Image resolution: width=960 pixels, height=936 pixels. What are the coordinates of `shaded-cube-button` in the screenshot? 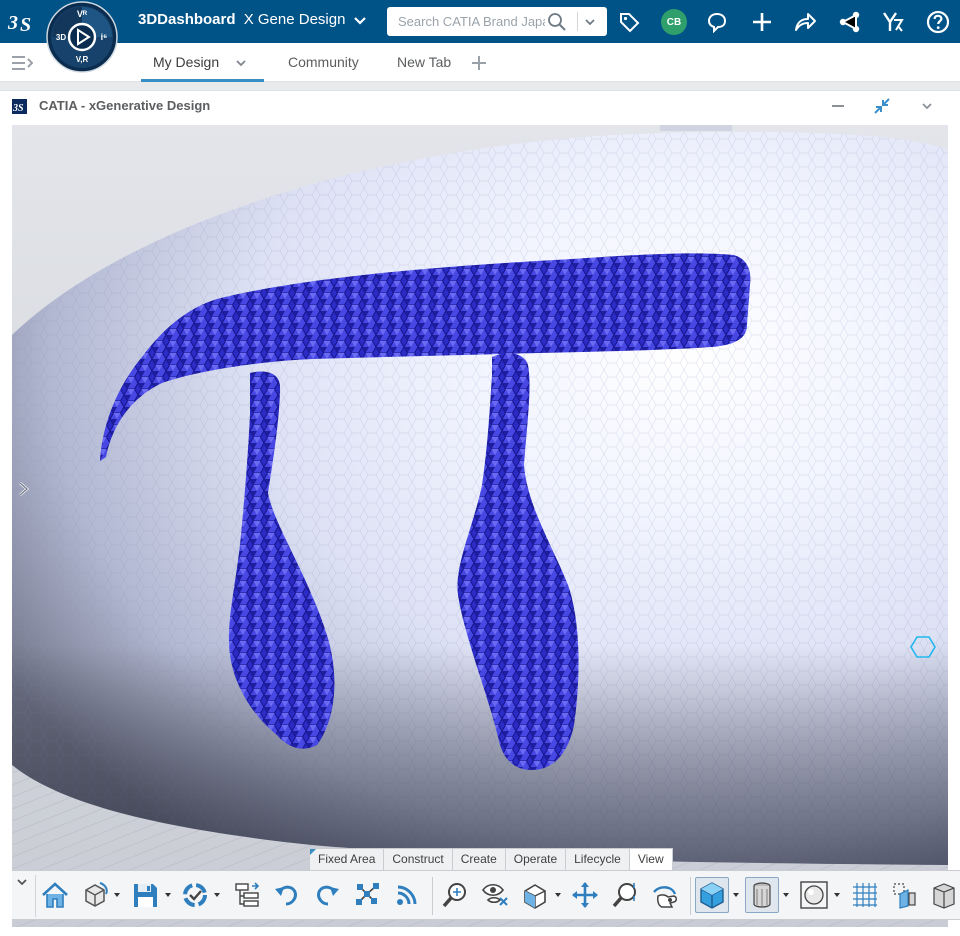 It's located at (712, 895).